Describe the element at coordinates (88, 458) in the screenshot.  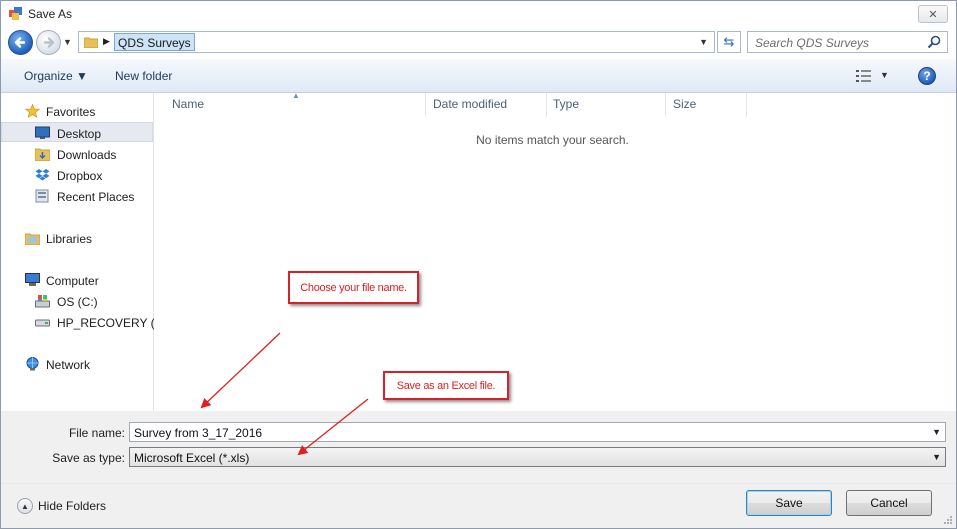
I see `save-type-label: Save as type:` at that location.